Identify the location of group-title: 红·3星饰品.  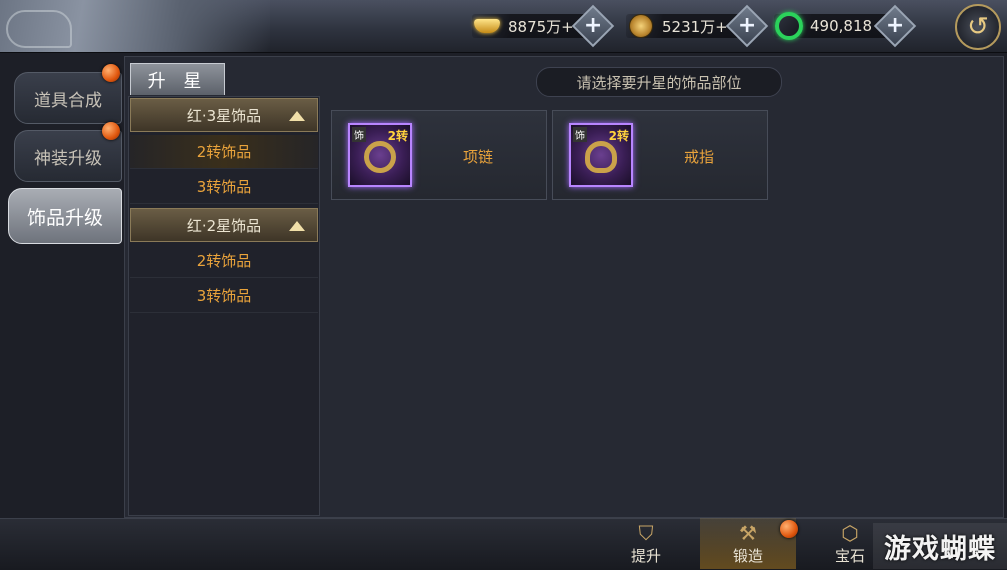
(224, 115).